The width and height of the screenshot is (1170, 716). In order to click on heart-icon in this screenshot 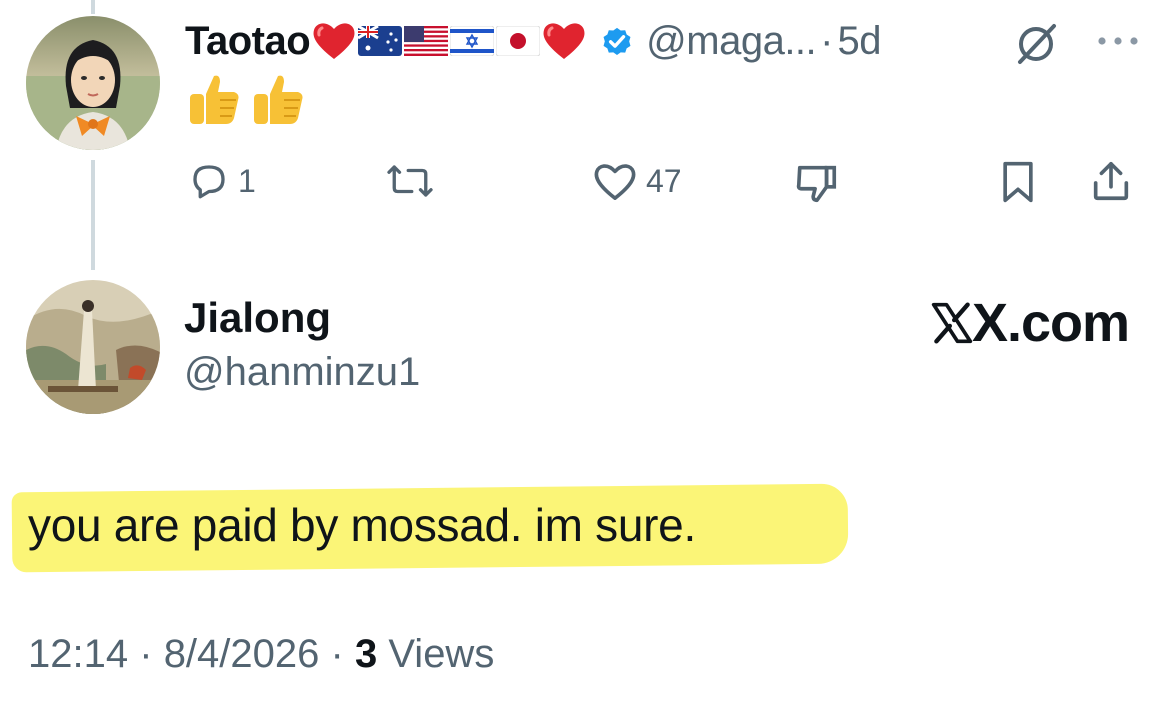, I will do `click(615, 182)`.